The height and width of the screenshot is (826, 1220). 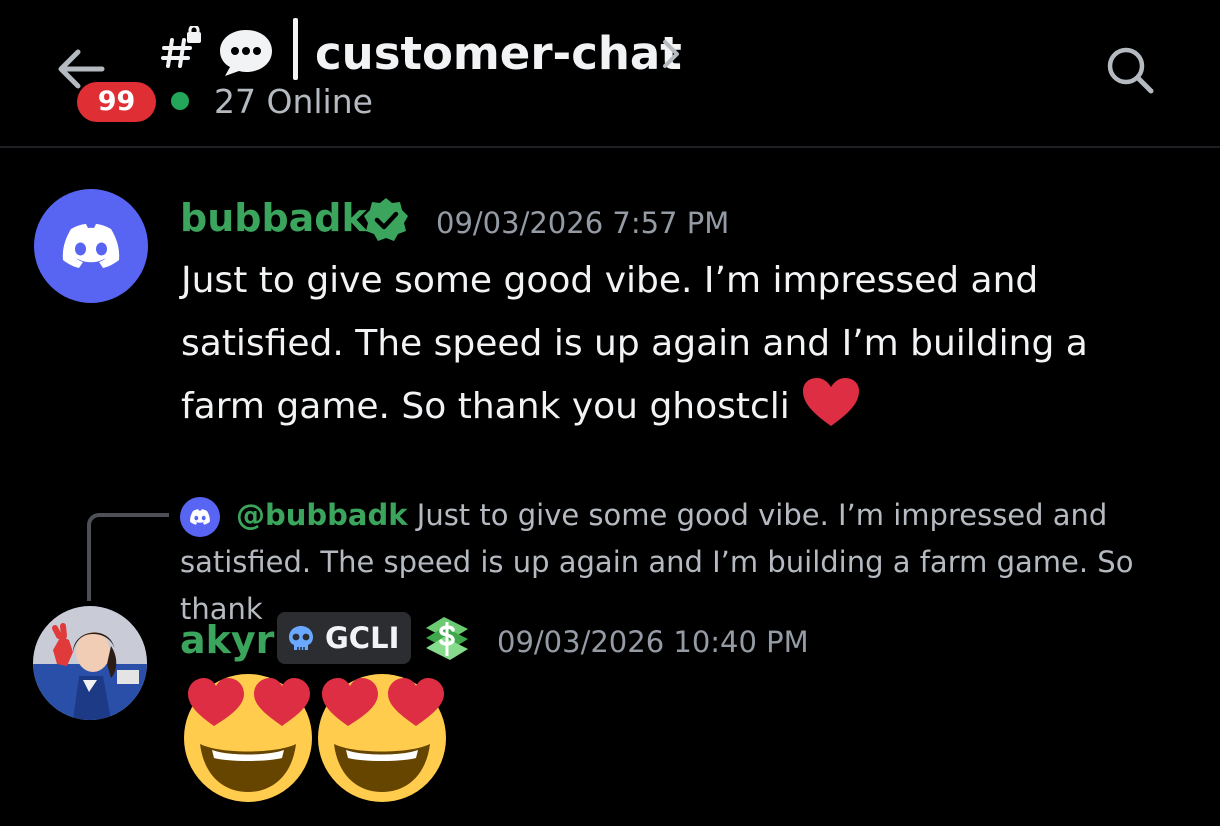 I want to click on unread-badge: 99, so click(x=116, y=102).